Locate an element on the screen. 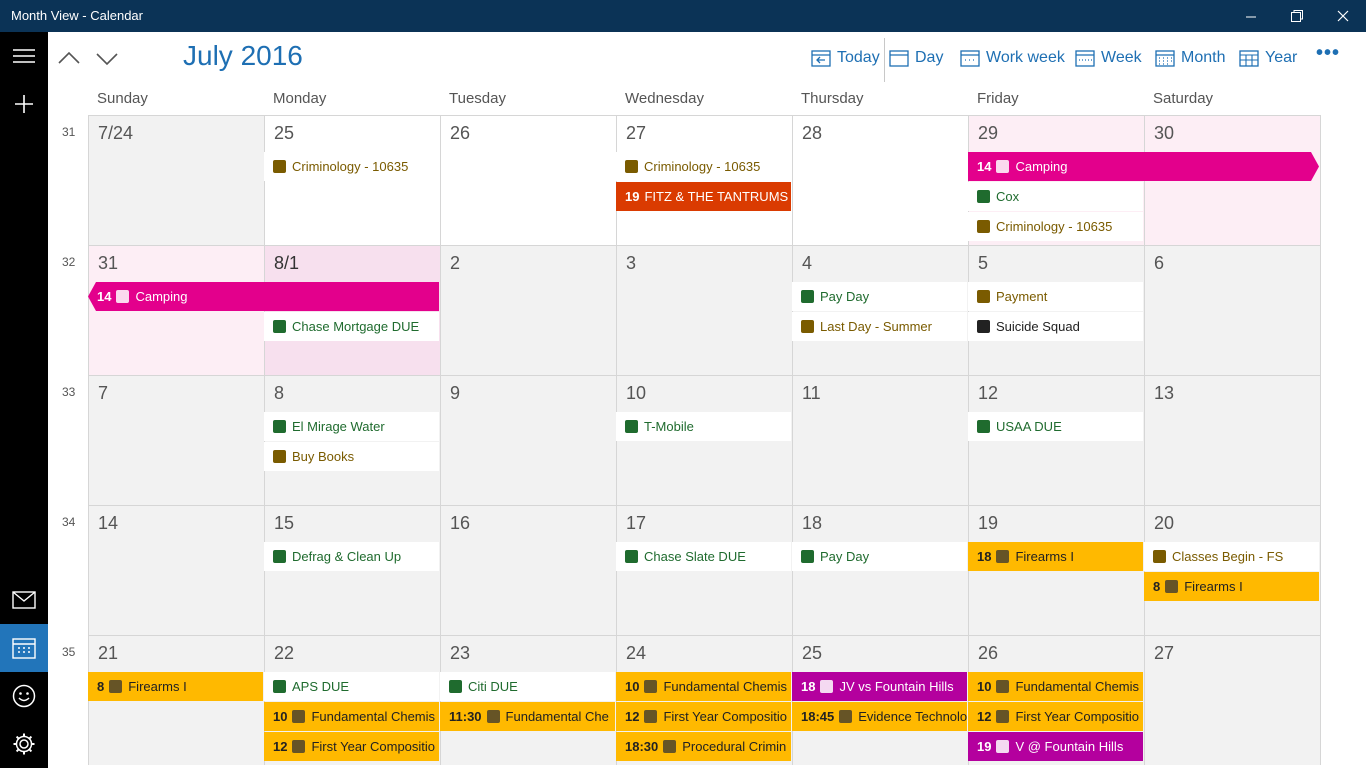 This screenshot has width=1366, height=768. minimize-button is located at coordinates (1251, 16).